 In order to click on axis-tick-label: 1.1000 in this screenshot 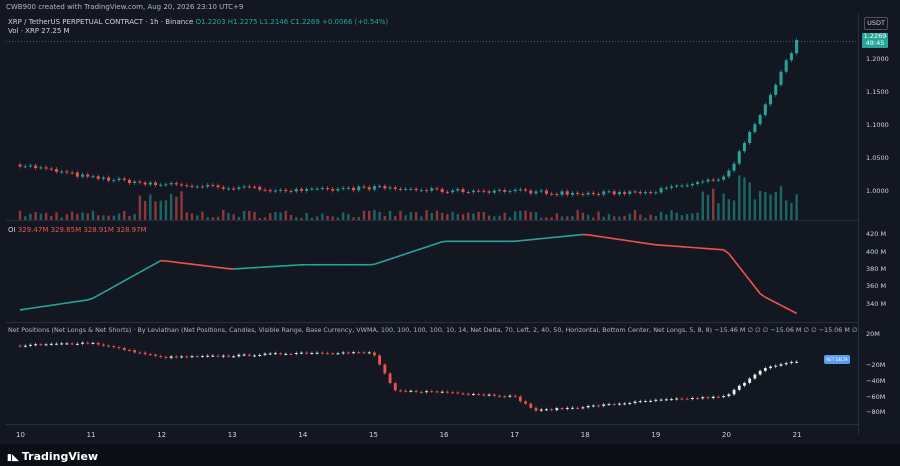, I will do `click(877, 124)`.